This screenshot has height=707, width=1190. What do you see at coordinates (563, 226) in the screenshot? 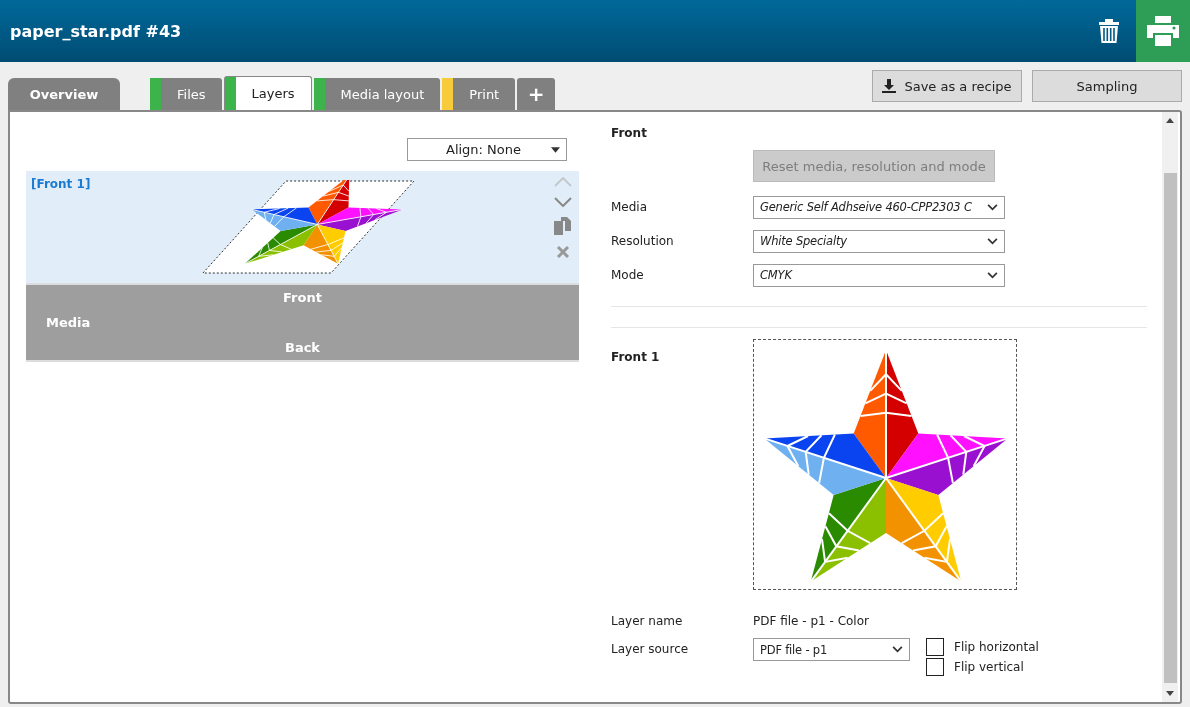
I see `copy-icon` at bounding box center [563, 226].